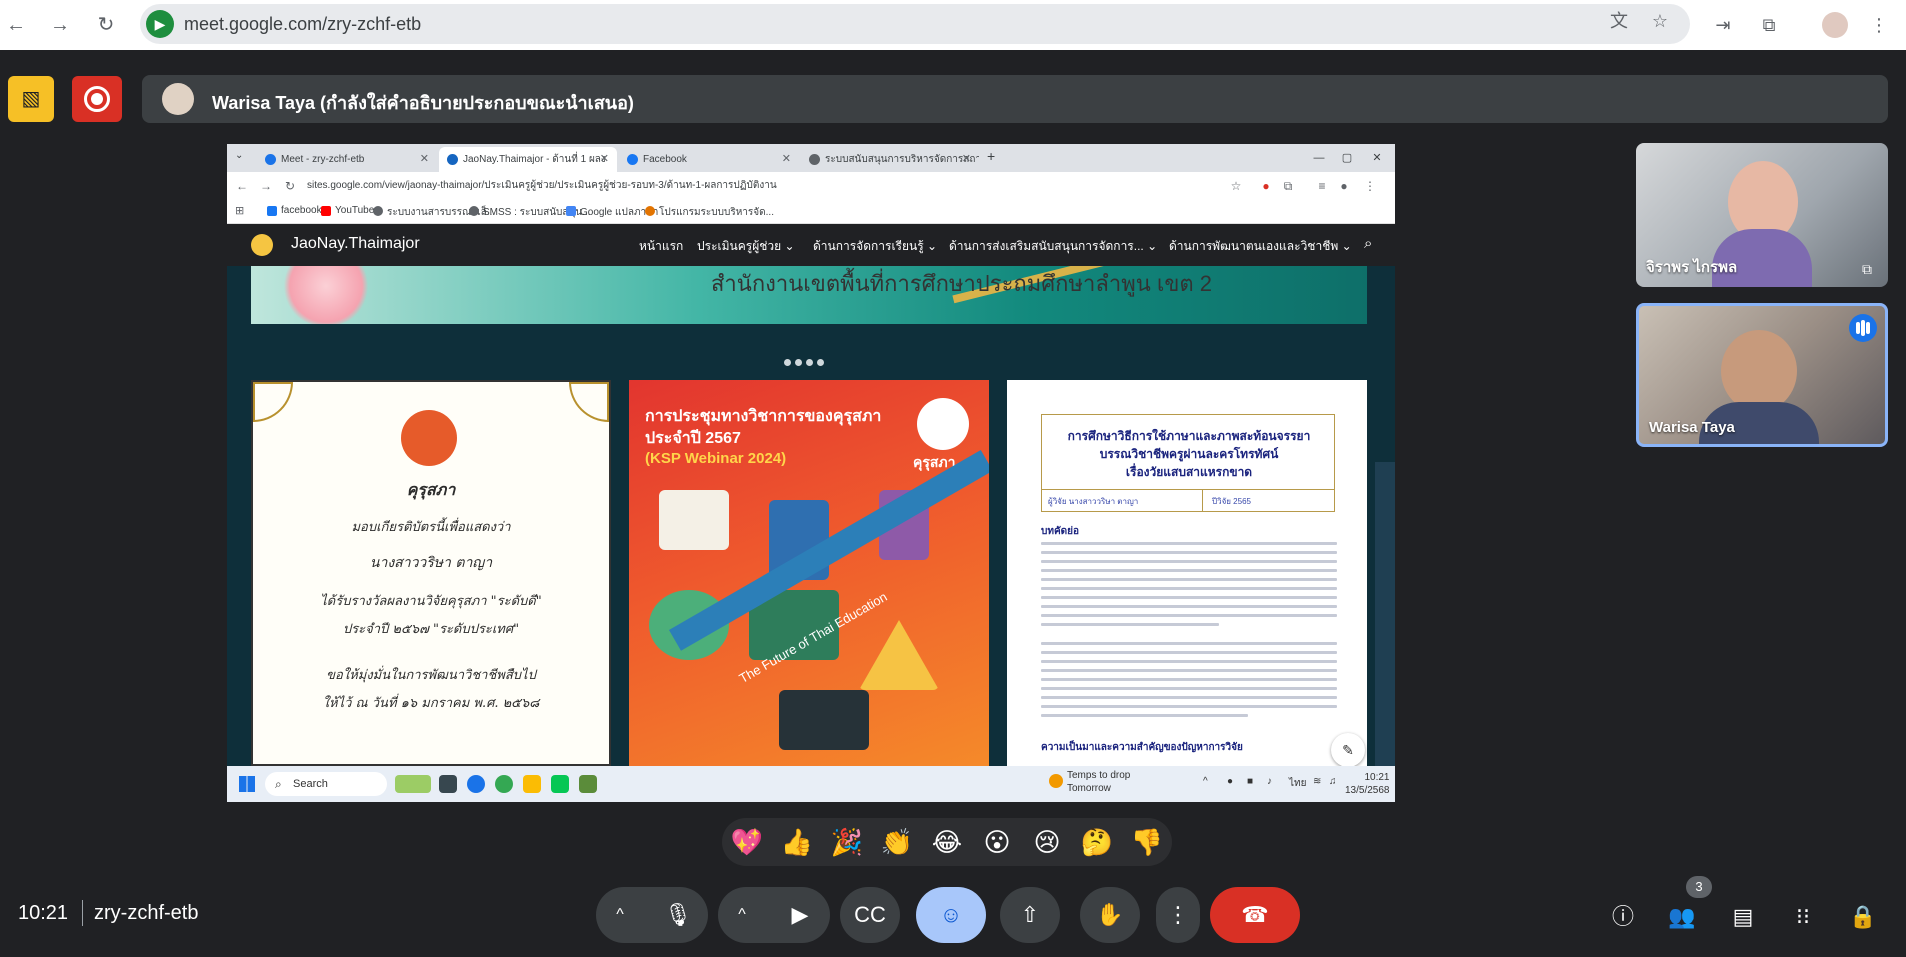 This screenshot has width=1906, height=957. I want to click on reaction-laugh-icon: 😂, so click(947, 843).